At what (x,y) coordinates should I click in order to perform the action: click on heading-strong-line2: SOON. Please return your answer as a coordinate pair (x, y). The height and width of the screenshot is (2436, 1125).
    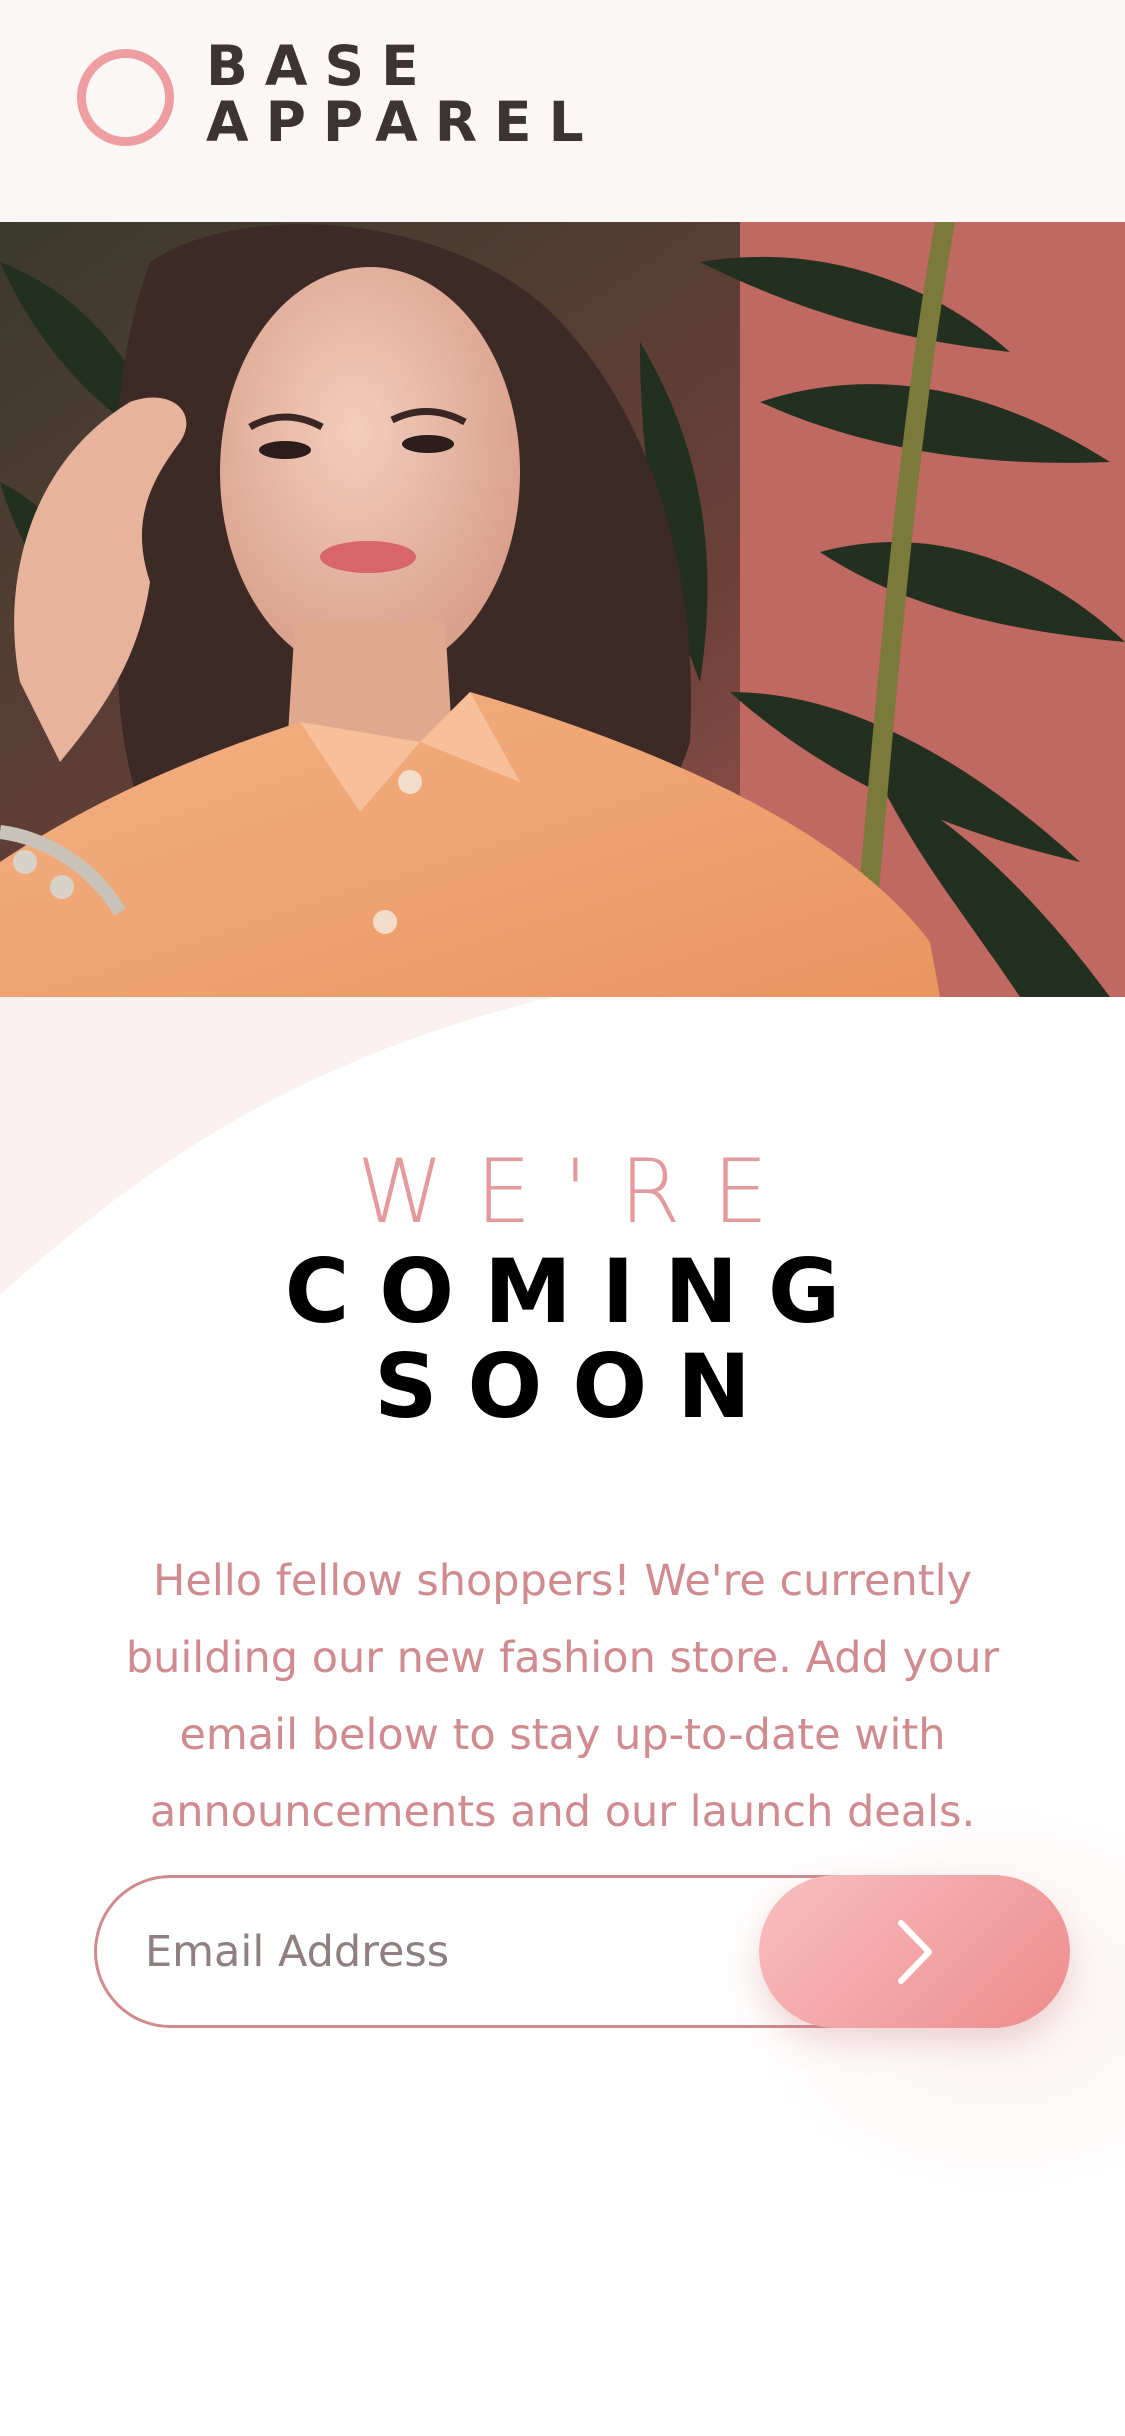
    Looking at the image, I should click on (577, 1386).